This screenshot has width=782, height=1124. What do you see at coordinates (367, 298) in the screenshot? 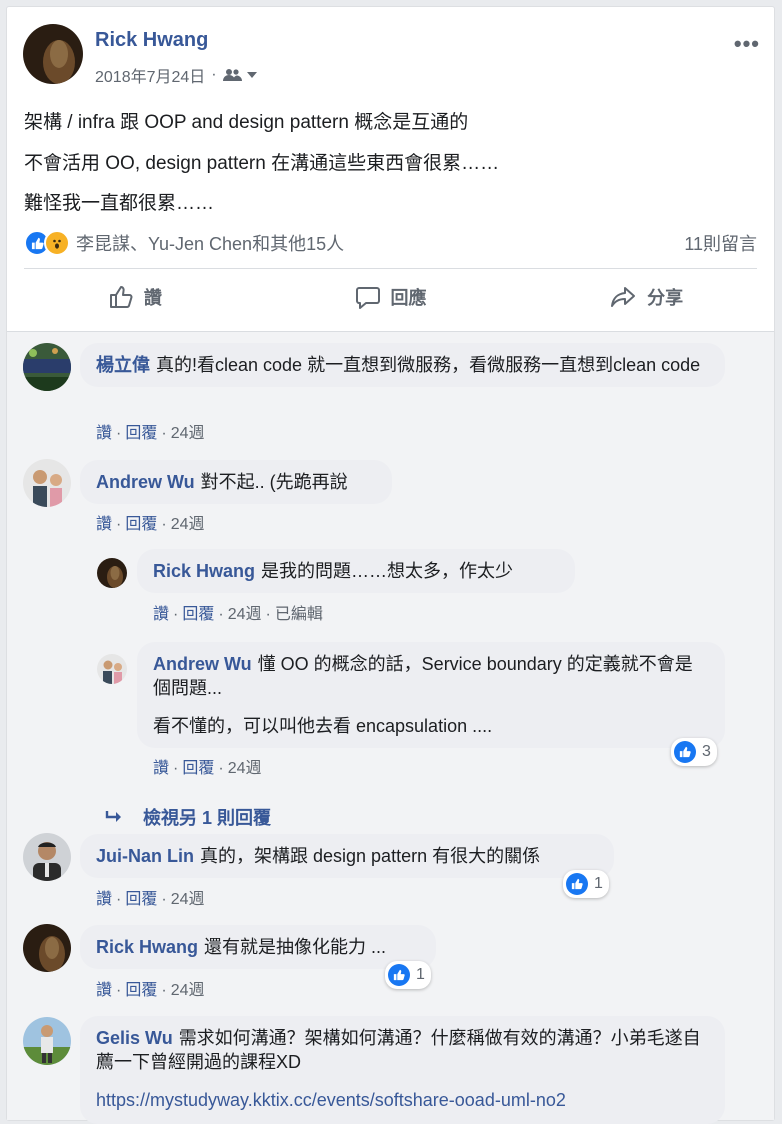
I see `comment-outline-icon` at bounding box center [367, 298].